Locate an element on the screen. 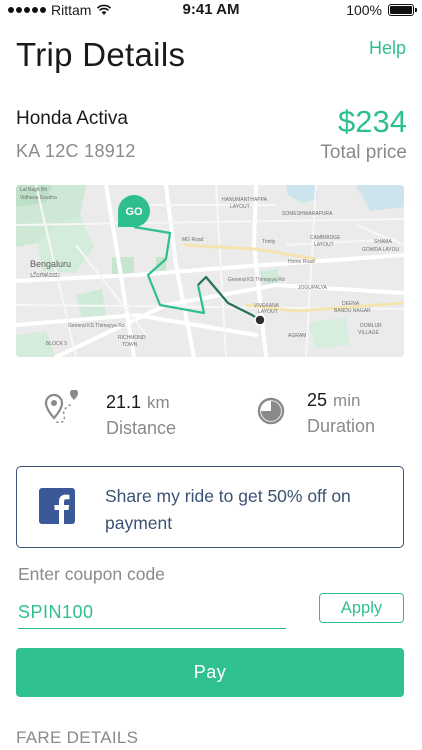 The height and width of the screenshot is (750, 422). svg-text: BANDU NAGAR is located at coordinates (352, 311).